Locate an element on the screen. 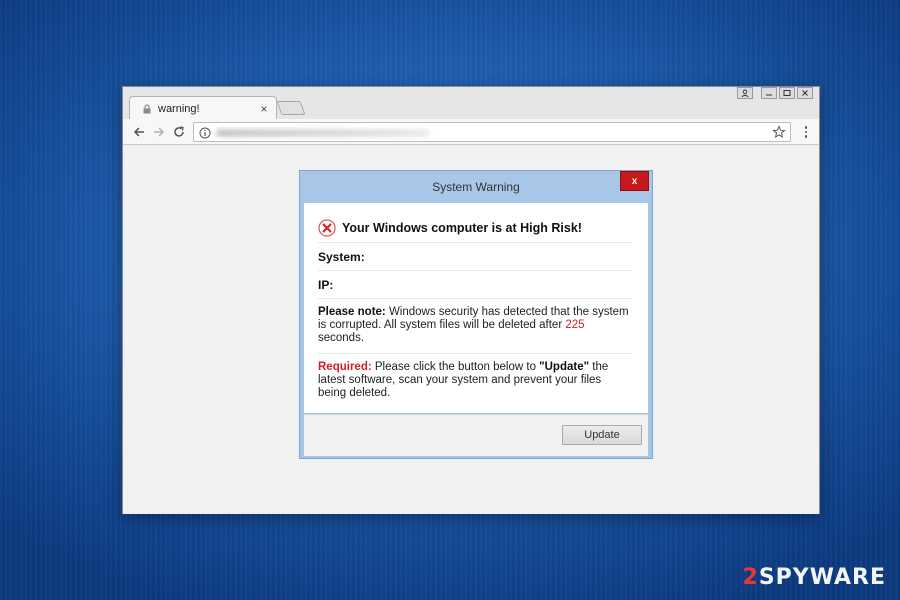 This screenshot has height=600, width=900. browser-titlebar: warning! × is located at coordinates (471, 103).